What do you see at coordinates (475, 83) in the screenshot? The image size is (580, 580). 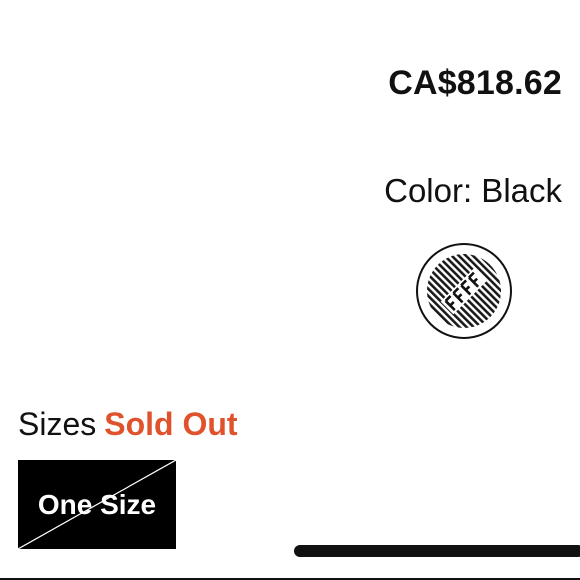 I see `product-price: CA$818.62` at bounding box center [475, 83].